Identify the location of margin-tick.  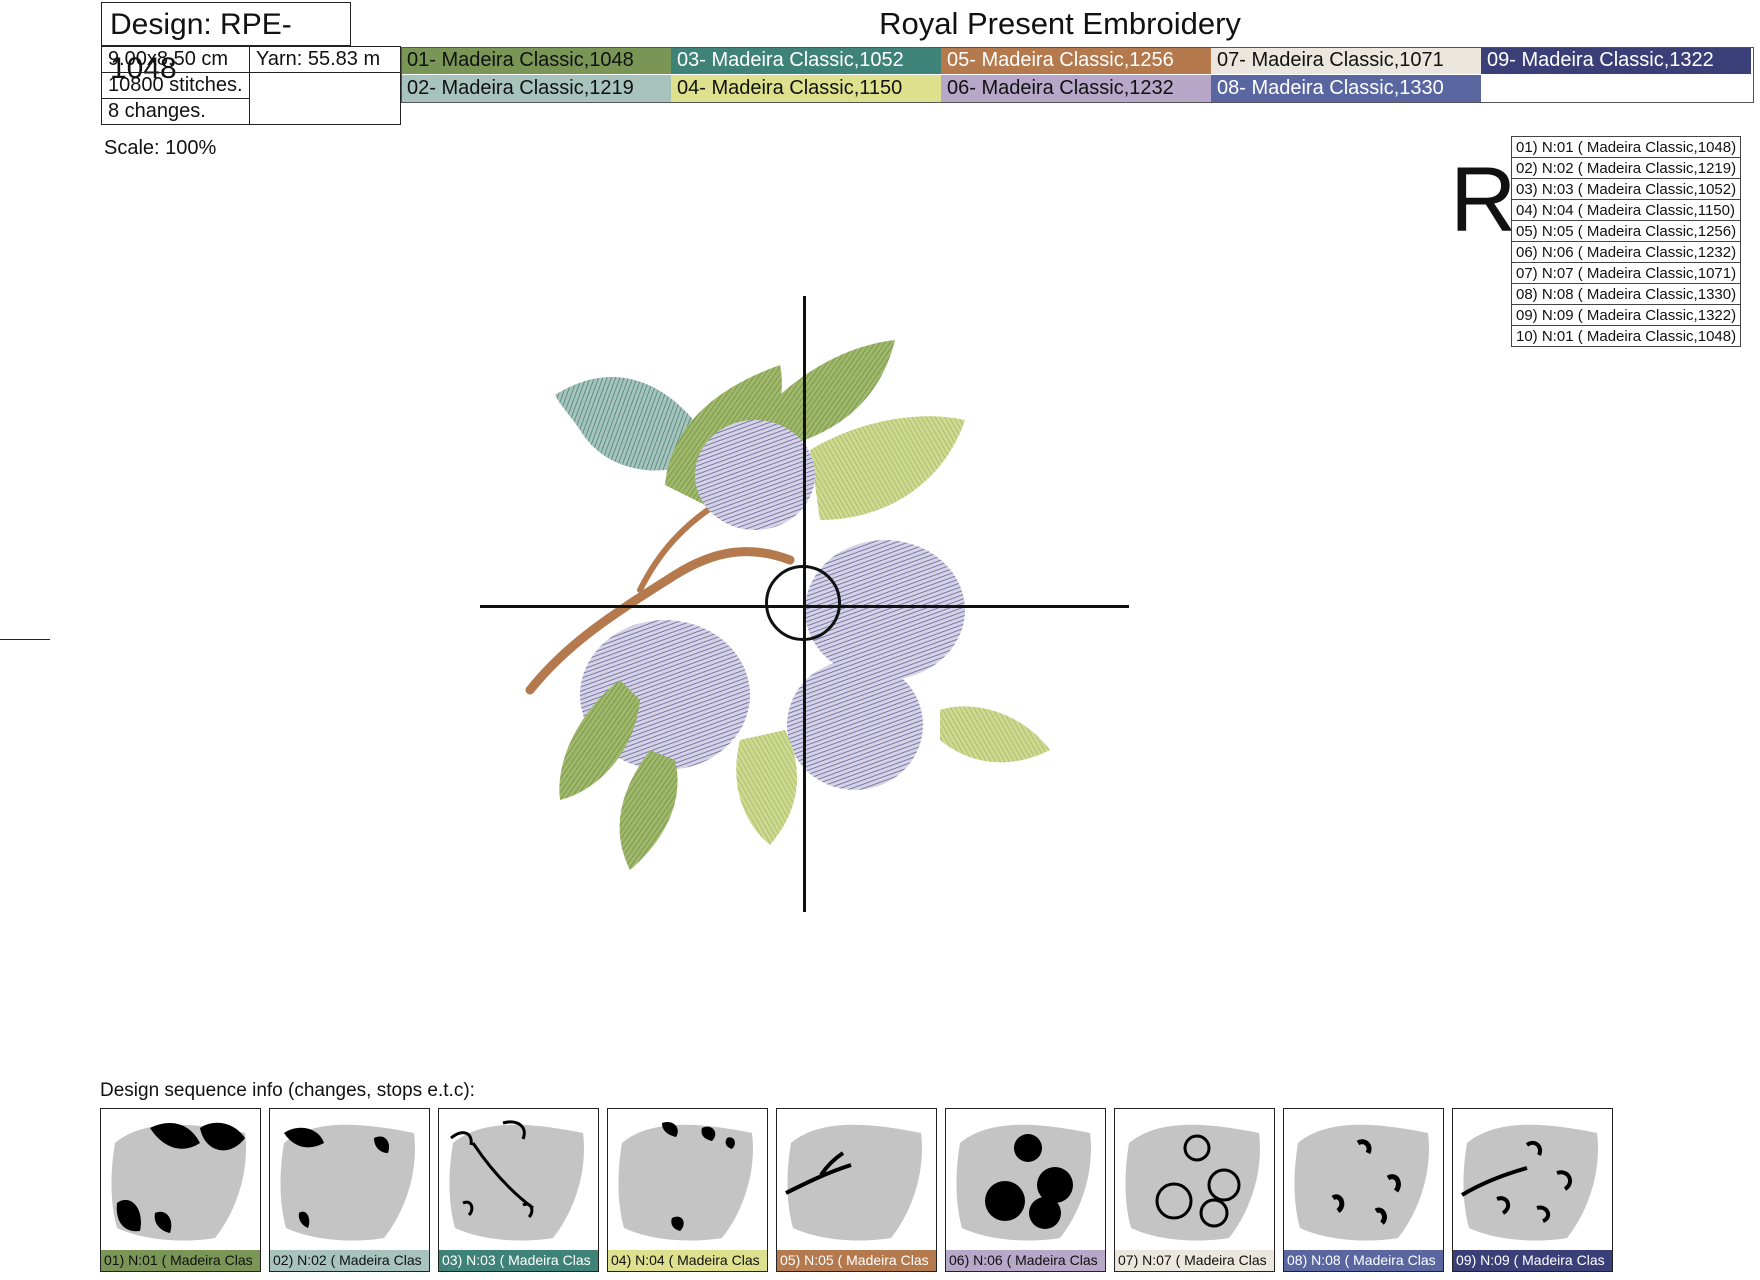
(25, 639).